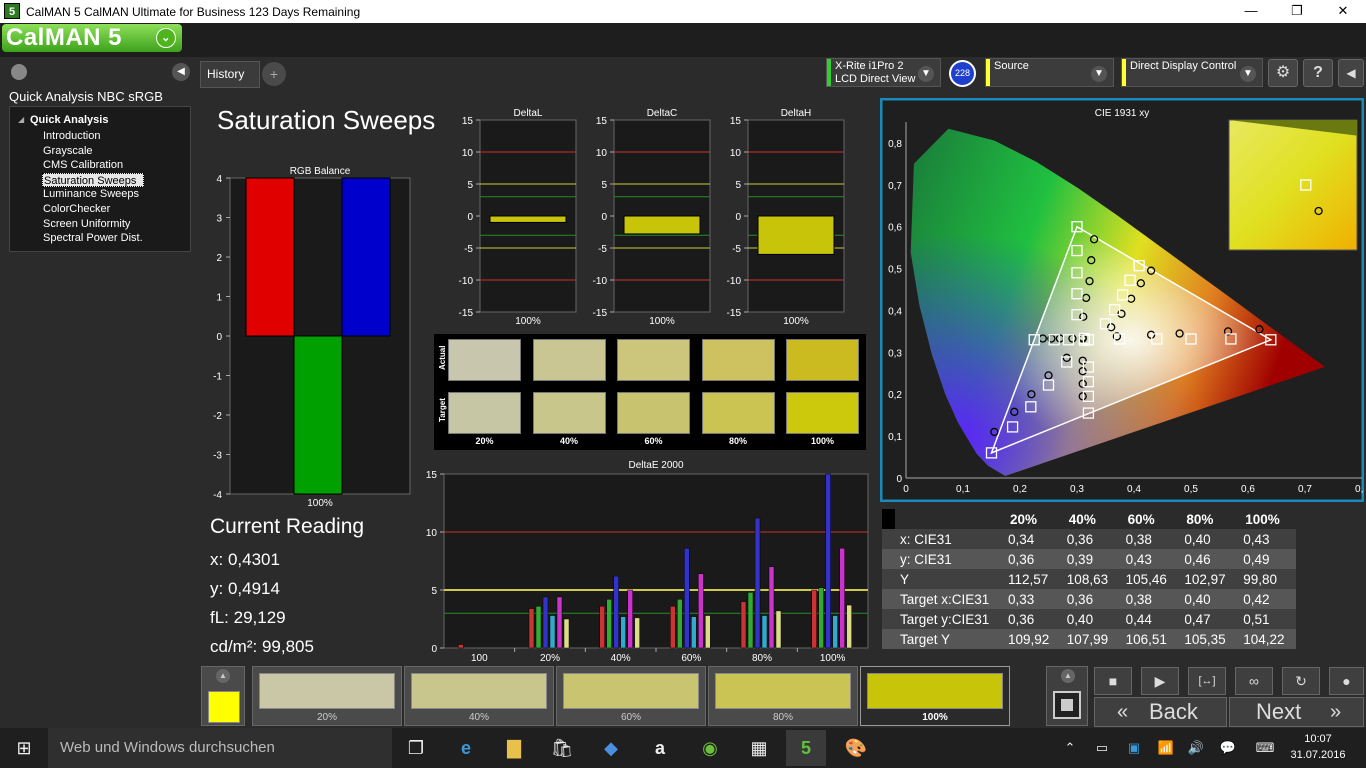 The width and height of the screenshot is (1366, 768). I want to click on table-row: Target x:CIE31 0,33 0,36 0,38 0,40 0,42, so click(1089, 599).